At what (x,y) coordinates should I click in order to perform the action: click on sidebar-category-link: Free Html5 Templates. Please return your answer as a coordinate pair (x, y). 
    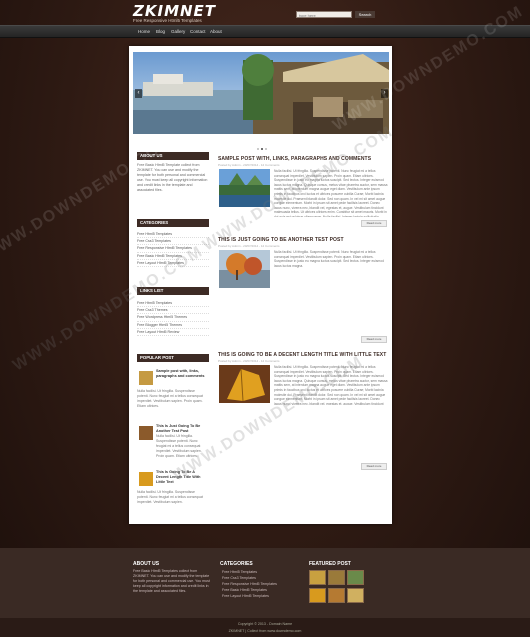
    Looking at the image, I should click on (173, 235).